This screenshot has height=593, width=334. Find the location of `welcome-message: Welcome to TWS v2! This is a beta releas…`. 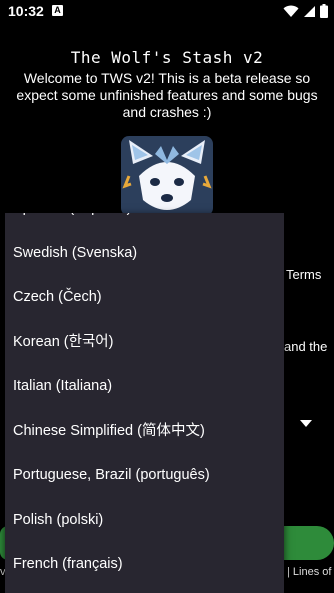

welcome-message: Welcome to TWS v2! This is a beta releas… is located at coordinates (167, 95).